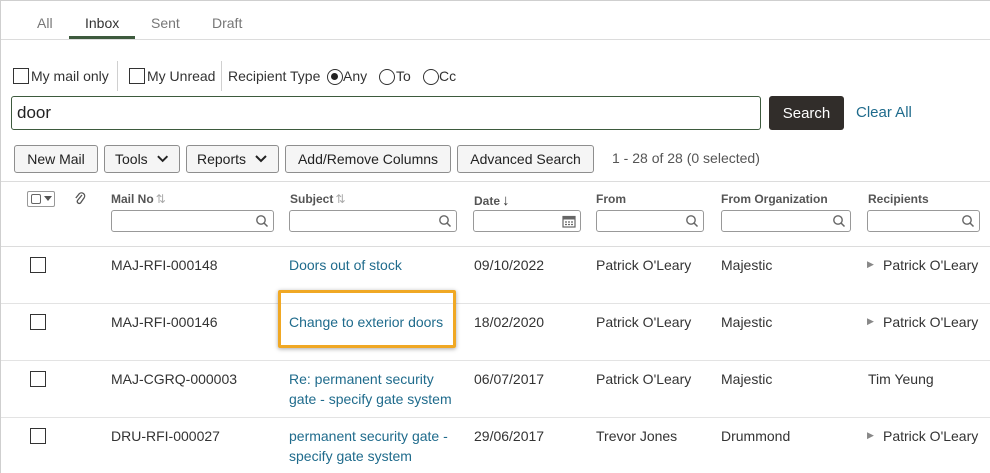 Image resolution: width=990 pixels, height=473 pixels. I want to click on mail-no-cell: MAJ-RFI-000148, so click(164, 265).